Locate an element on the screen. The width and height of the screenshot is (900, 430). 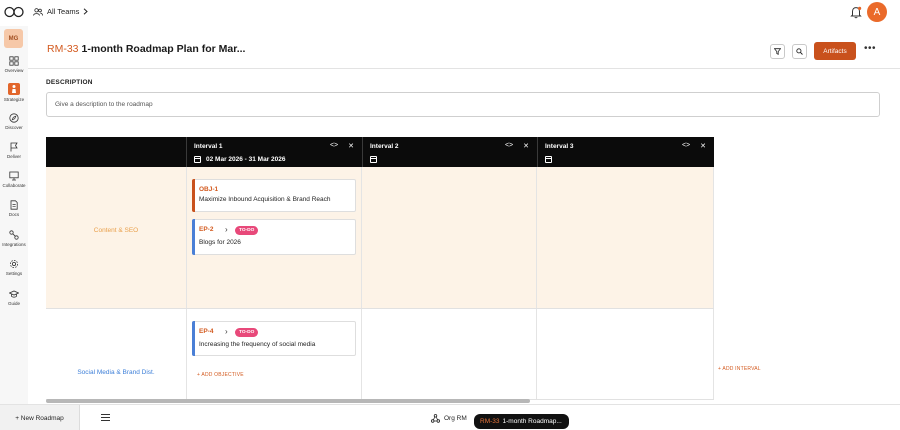
team-selector: All Teams is located at coordinates (61, 11).